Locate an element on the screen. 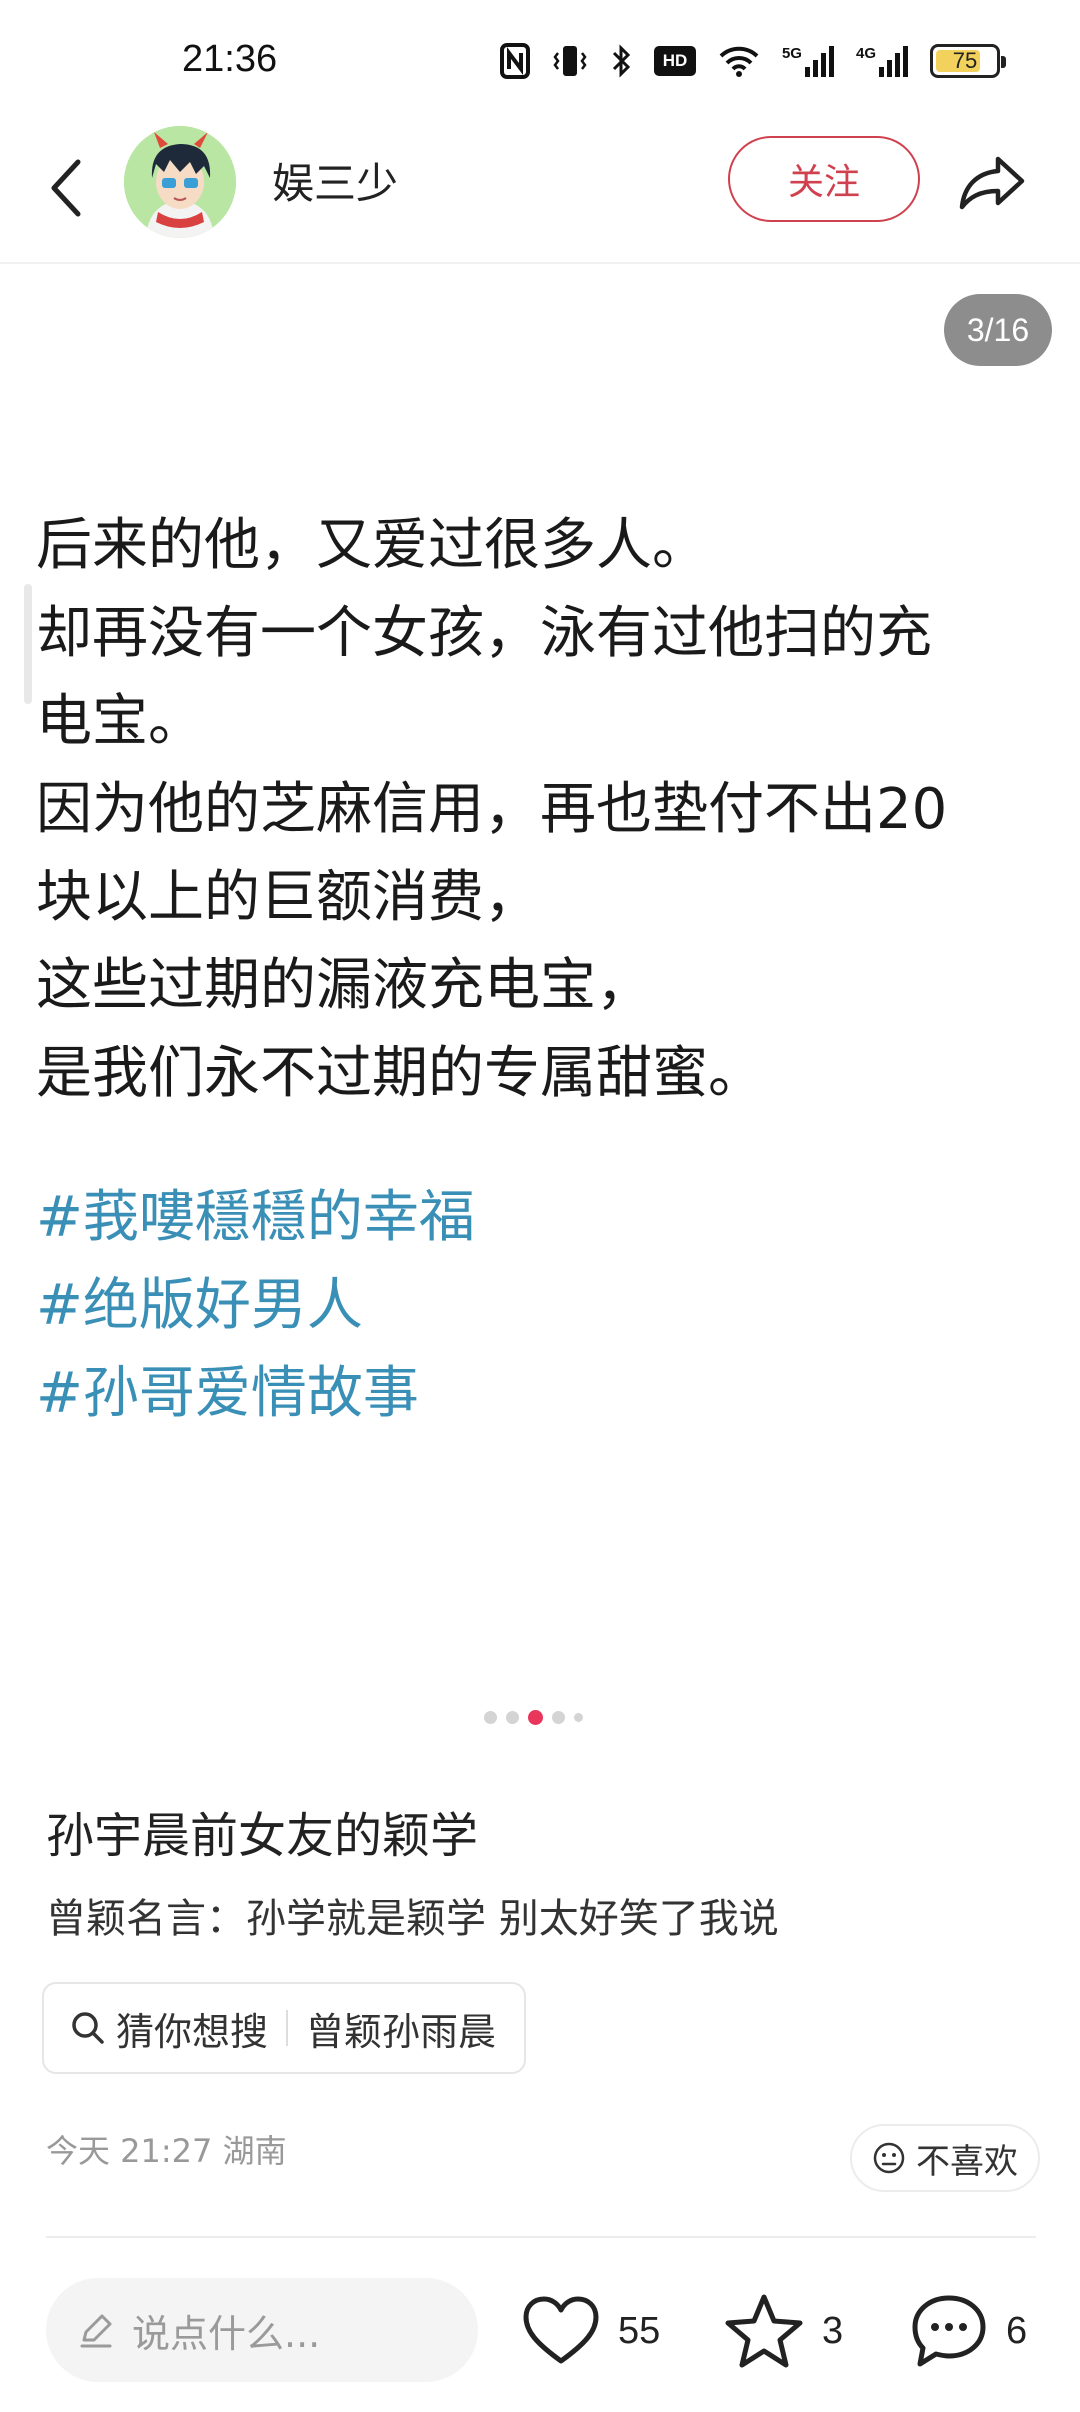  back-button is located at coordinates (66, 188).